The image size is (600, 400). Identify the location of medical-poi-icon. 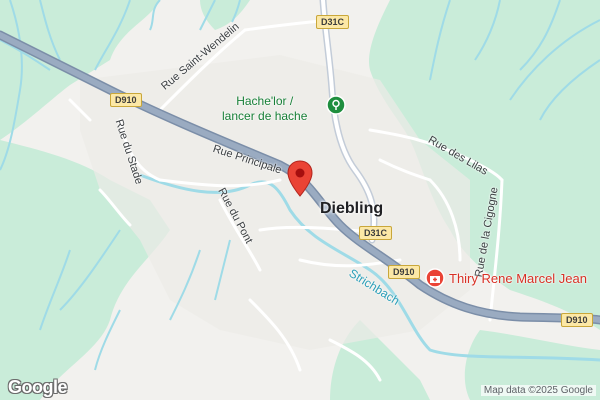
(435, 278).